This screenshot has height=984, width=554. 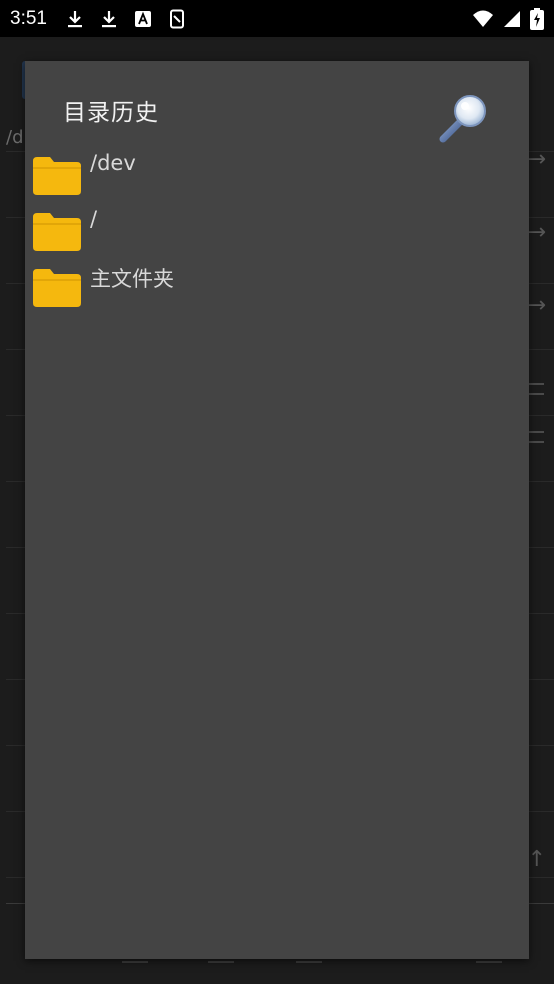 What do you see at coordinates (277, 285) in the screenshot?
I see `history-item-home: 主文件夹` at bounding box center [277, 285].